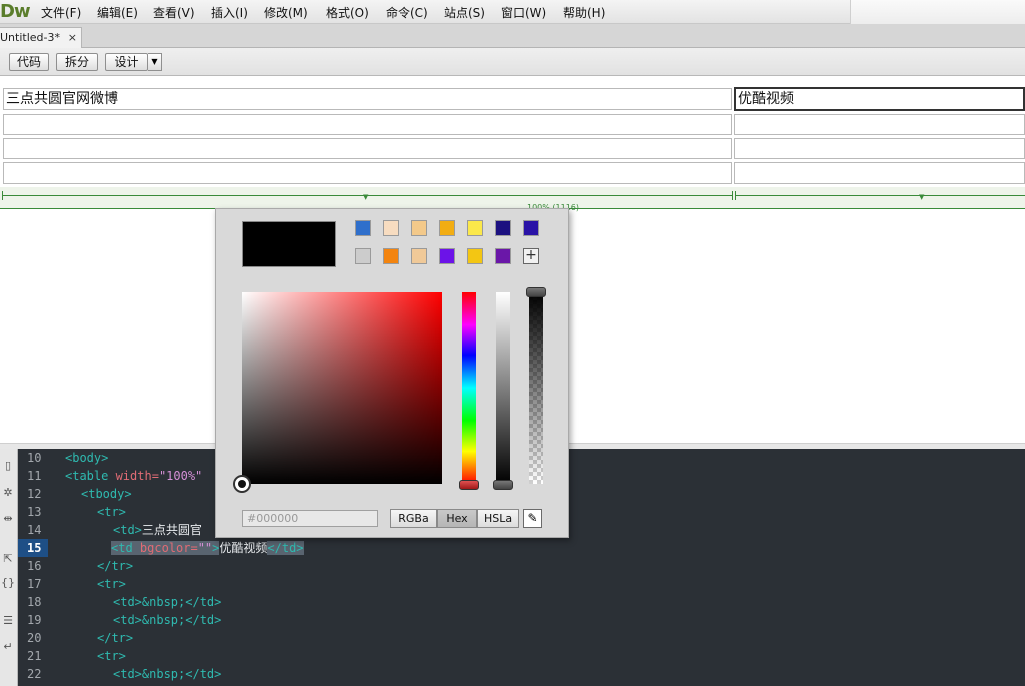  Describe the element at coordinates (9, 567) in the screenshot. I see `coding-toolbar: ▯ ✲ ⇹ ⇱ {} ☰ ↵` at that location.